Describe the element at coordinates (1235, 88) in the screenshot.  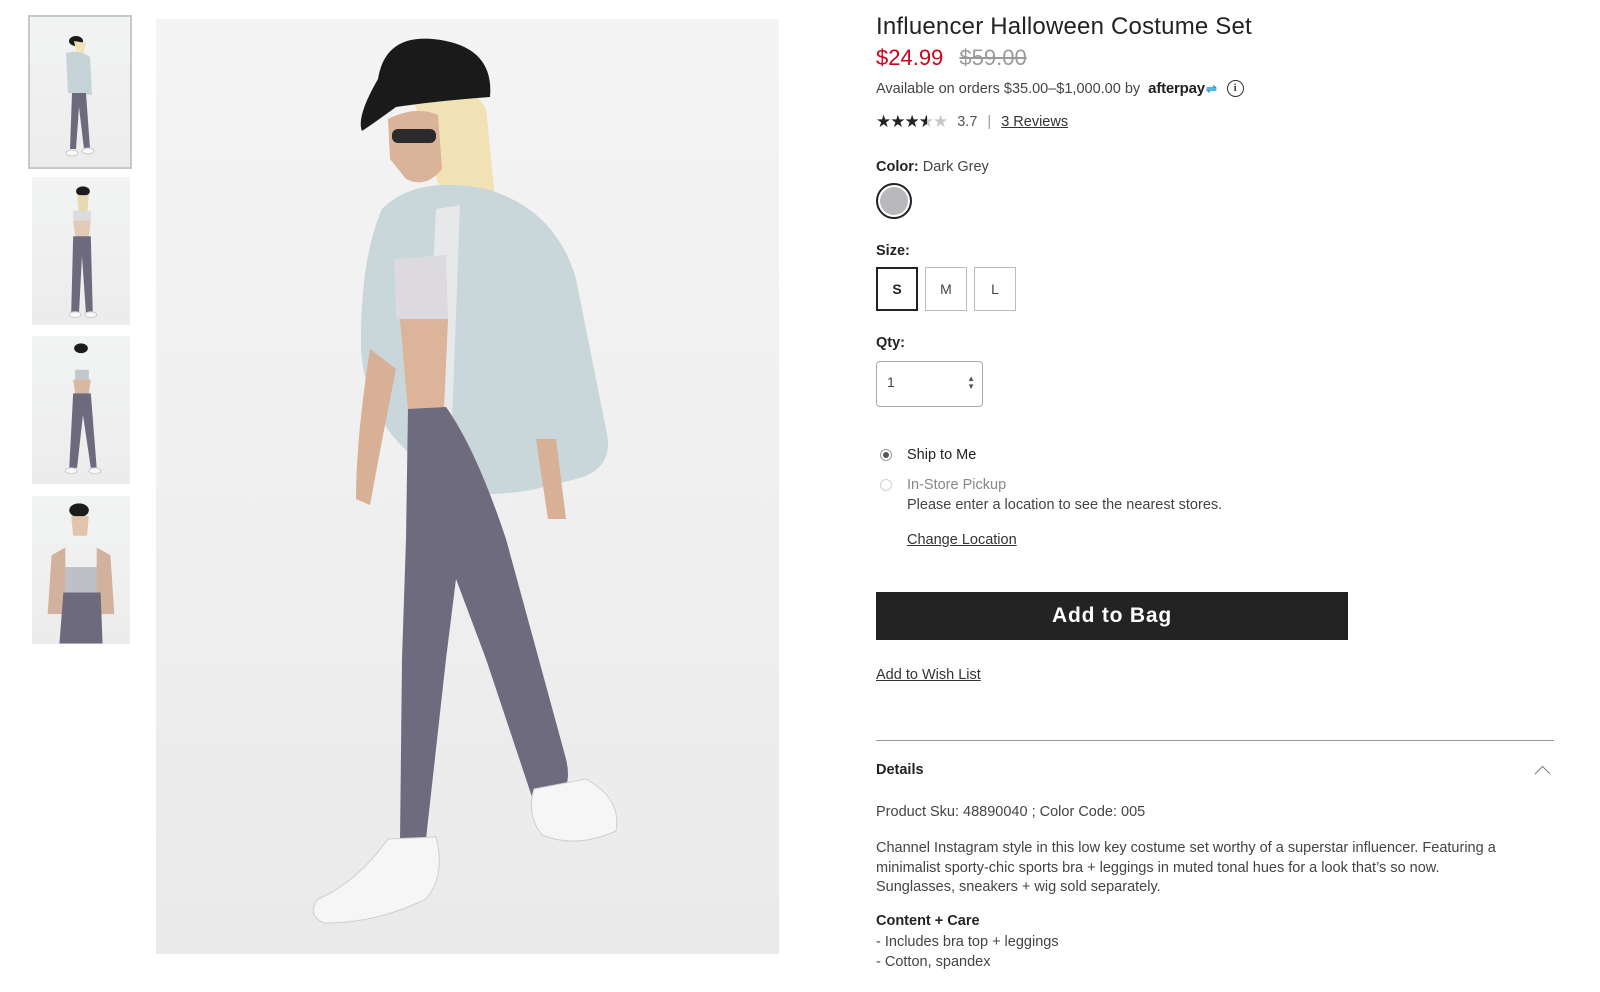
I see `info-icon: i` at that location.